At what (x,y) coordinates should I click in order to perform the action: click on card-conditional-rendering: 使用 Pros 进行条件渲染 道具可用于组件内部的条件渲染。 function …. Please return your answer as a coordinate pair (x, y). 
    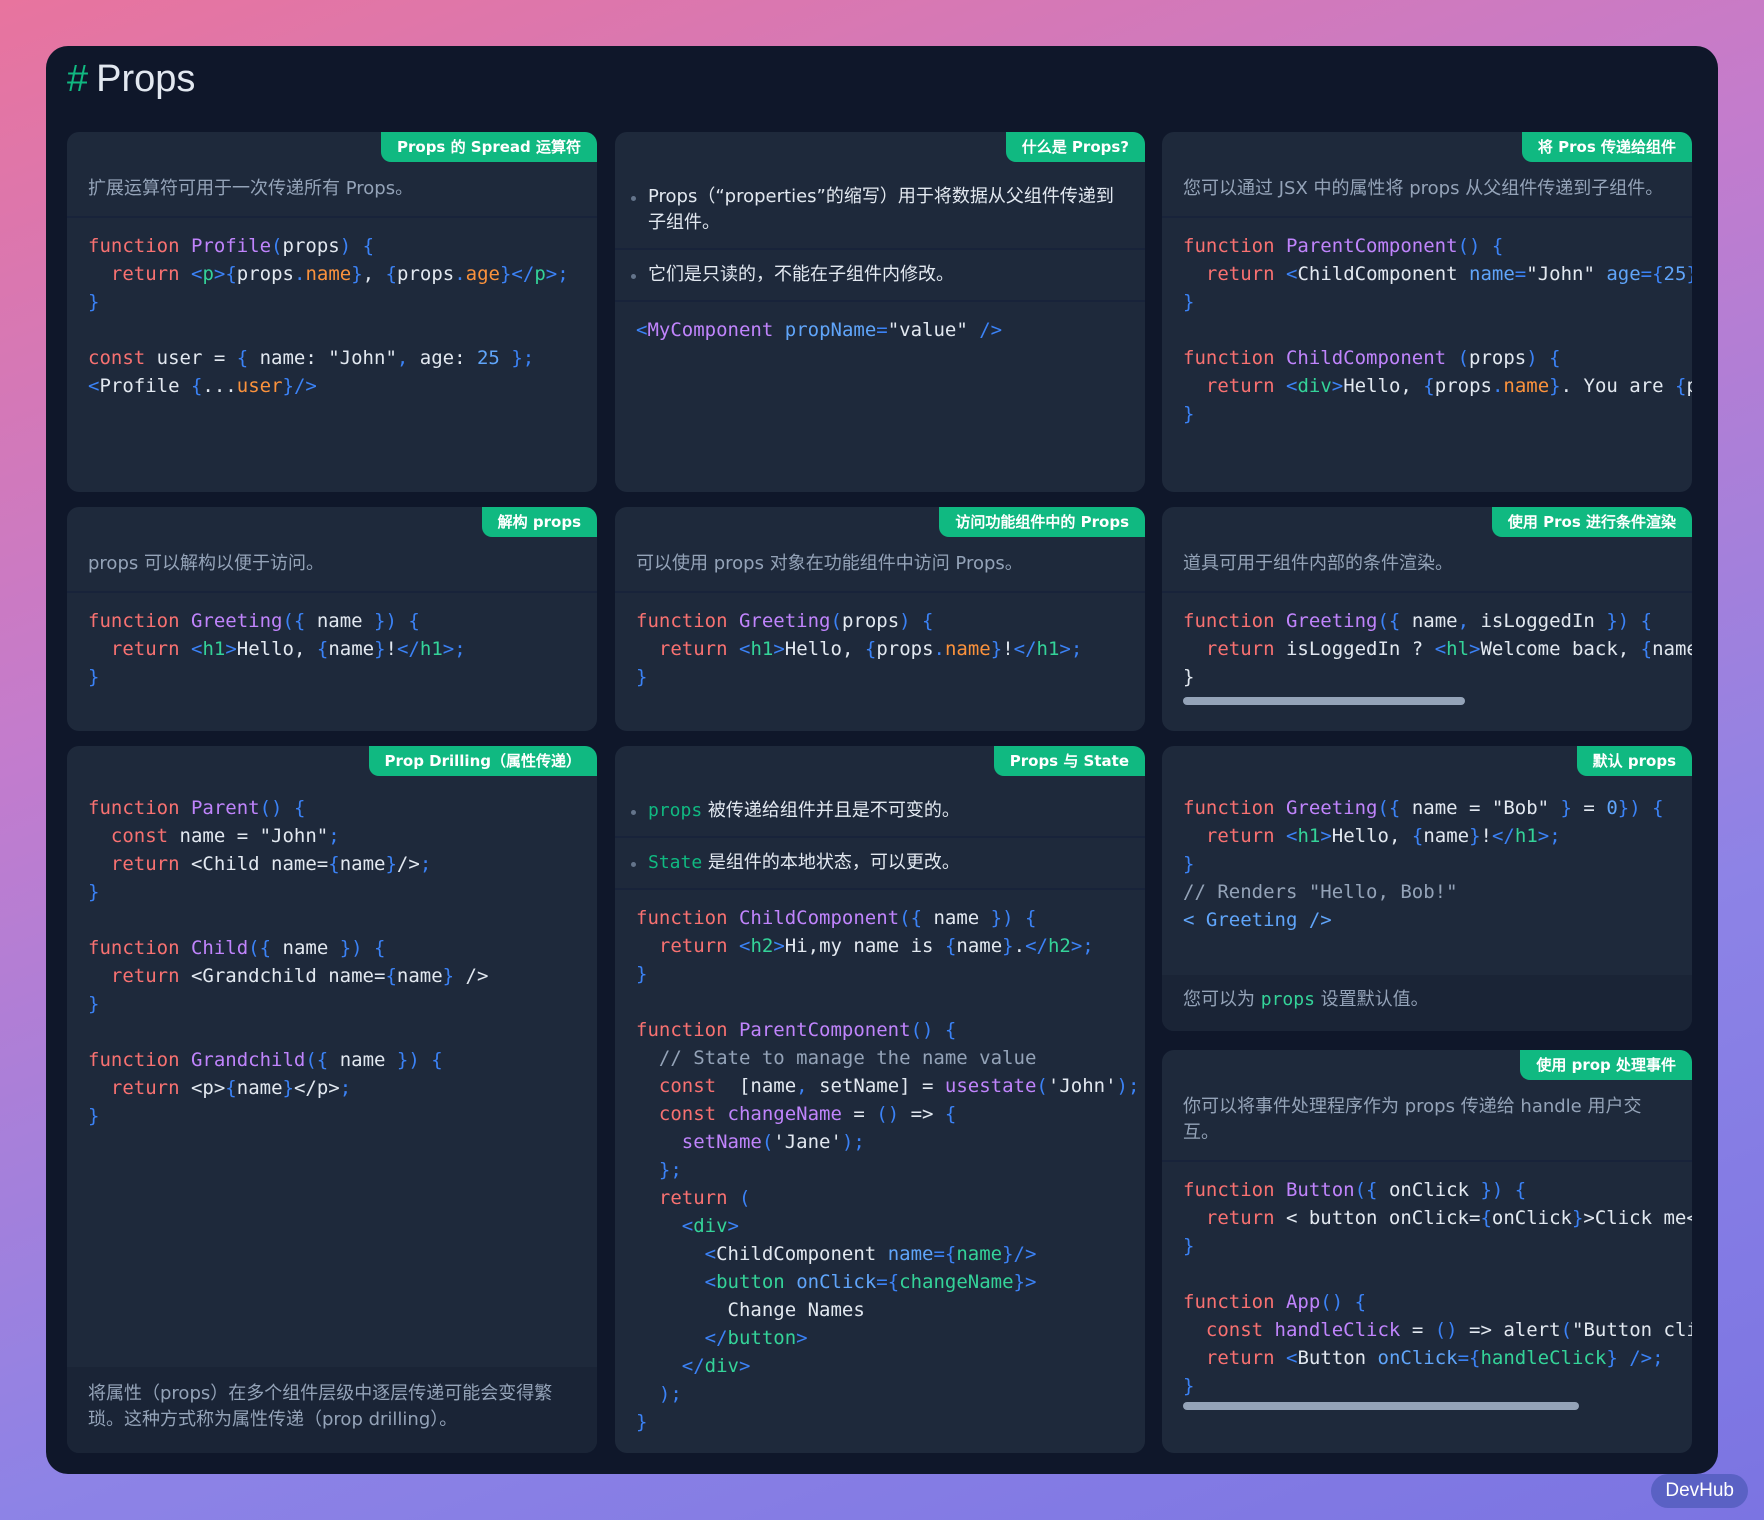
    Looking at the image, I should click on (1427, 619).